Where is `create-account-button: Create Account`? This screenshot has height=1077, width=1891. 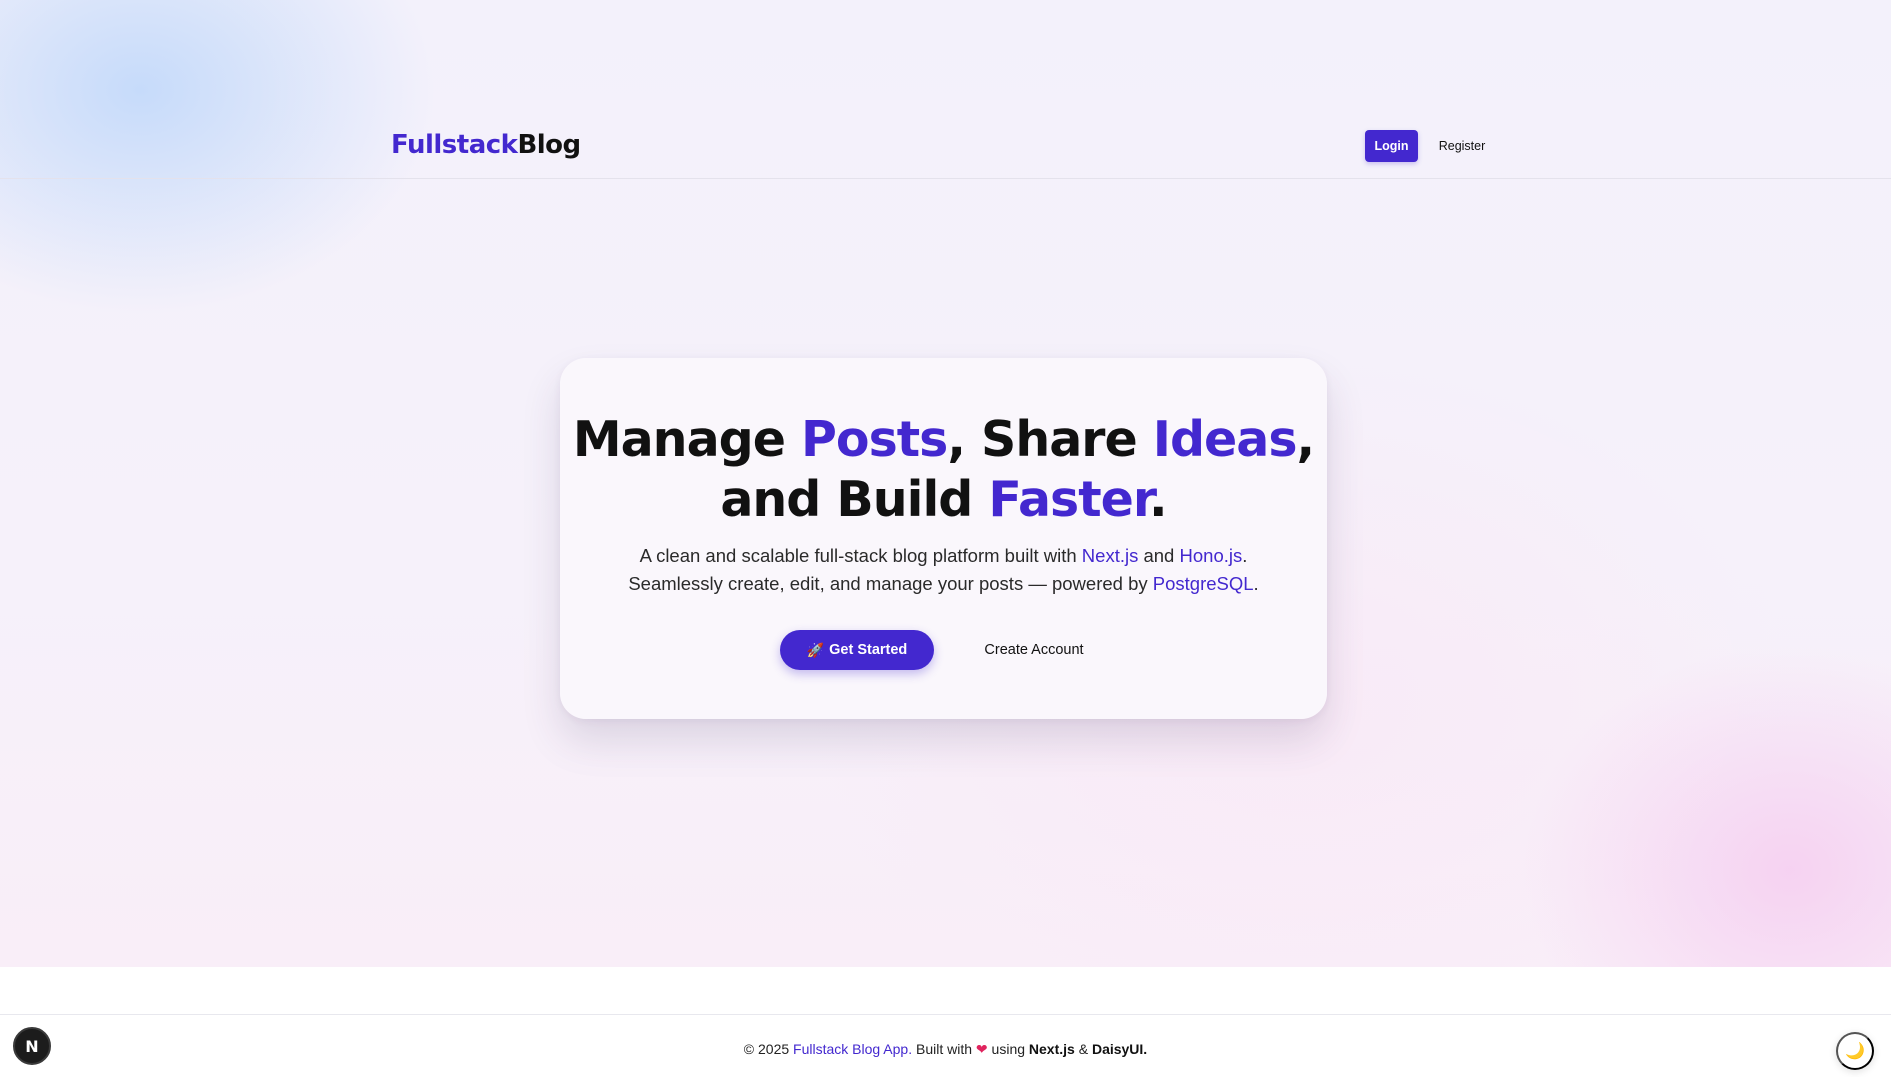
create-account-button: Create Account is located at coordinates (1034, 650).